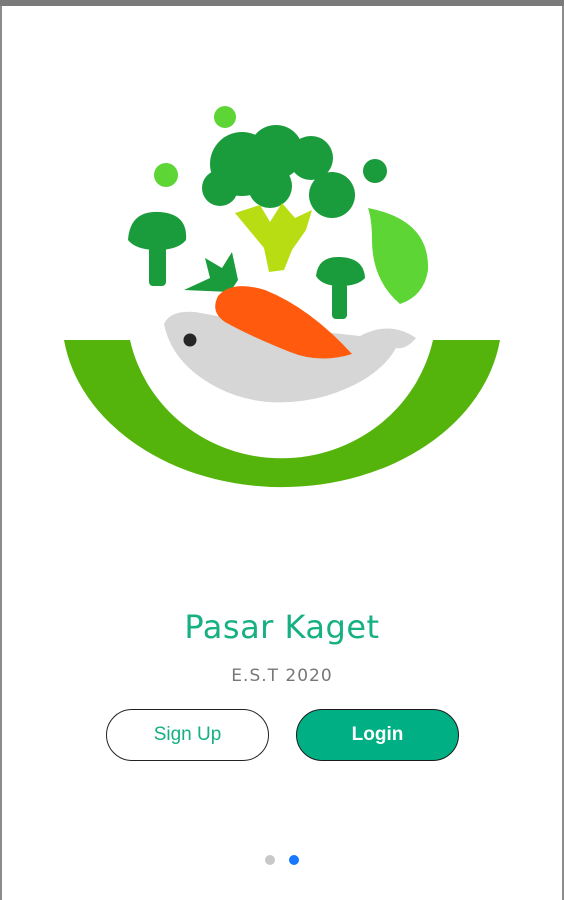 This screenshot has width=564, height=900. Describe the element at coordinates (282, 3) in the screenshot. I see `window-top-bar` at that location.